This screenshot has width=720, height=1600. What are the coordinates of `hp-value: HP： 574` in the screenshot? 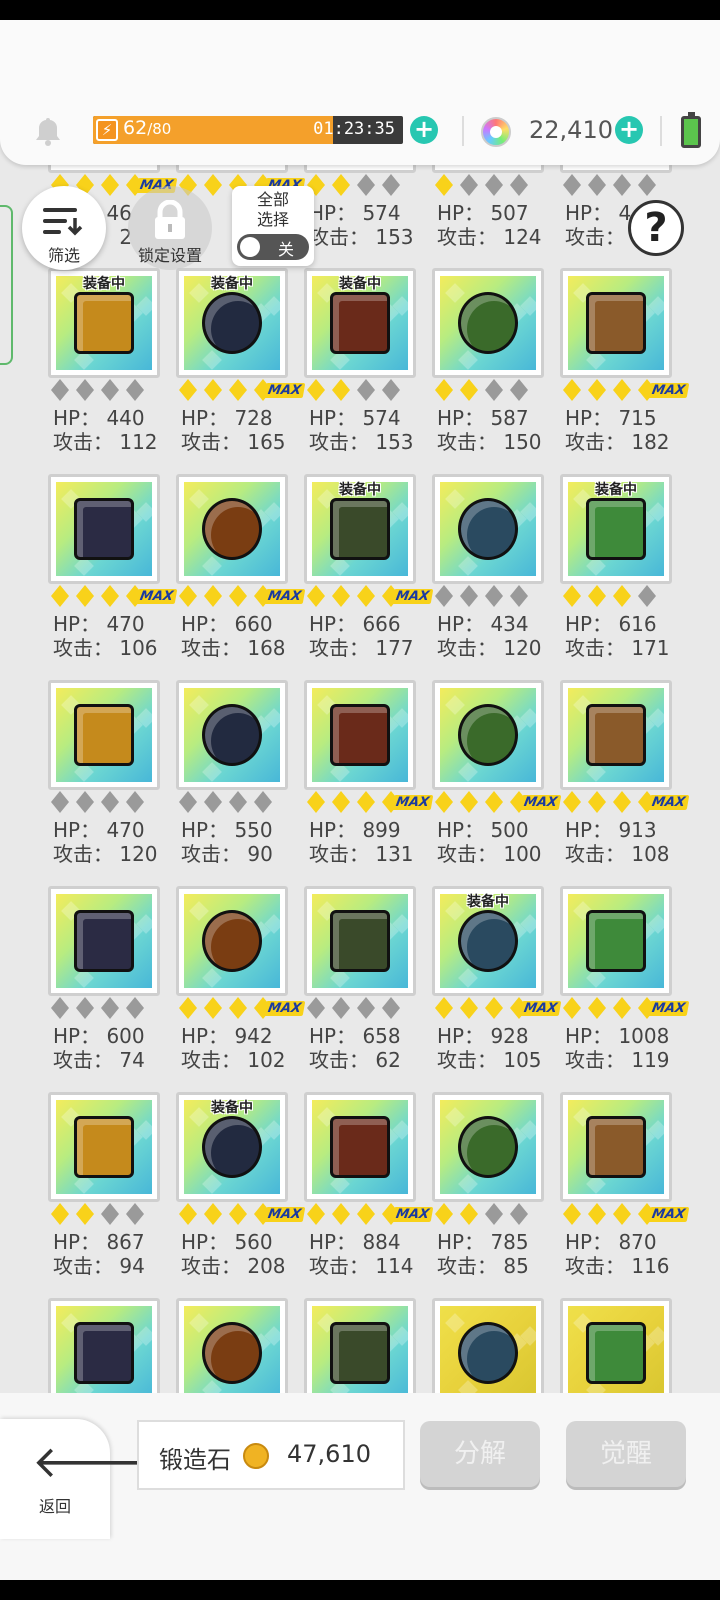 It's located at (355, 213).